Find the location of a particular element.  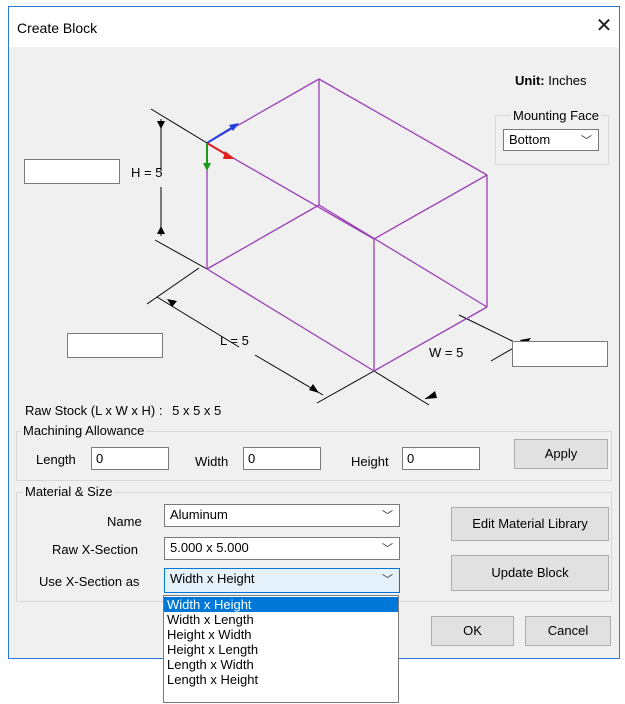

raw-stock-value: 5 x 5 x 5 is located at coordinates (197, 410).